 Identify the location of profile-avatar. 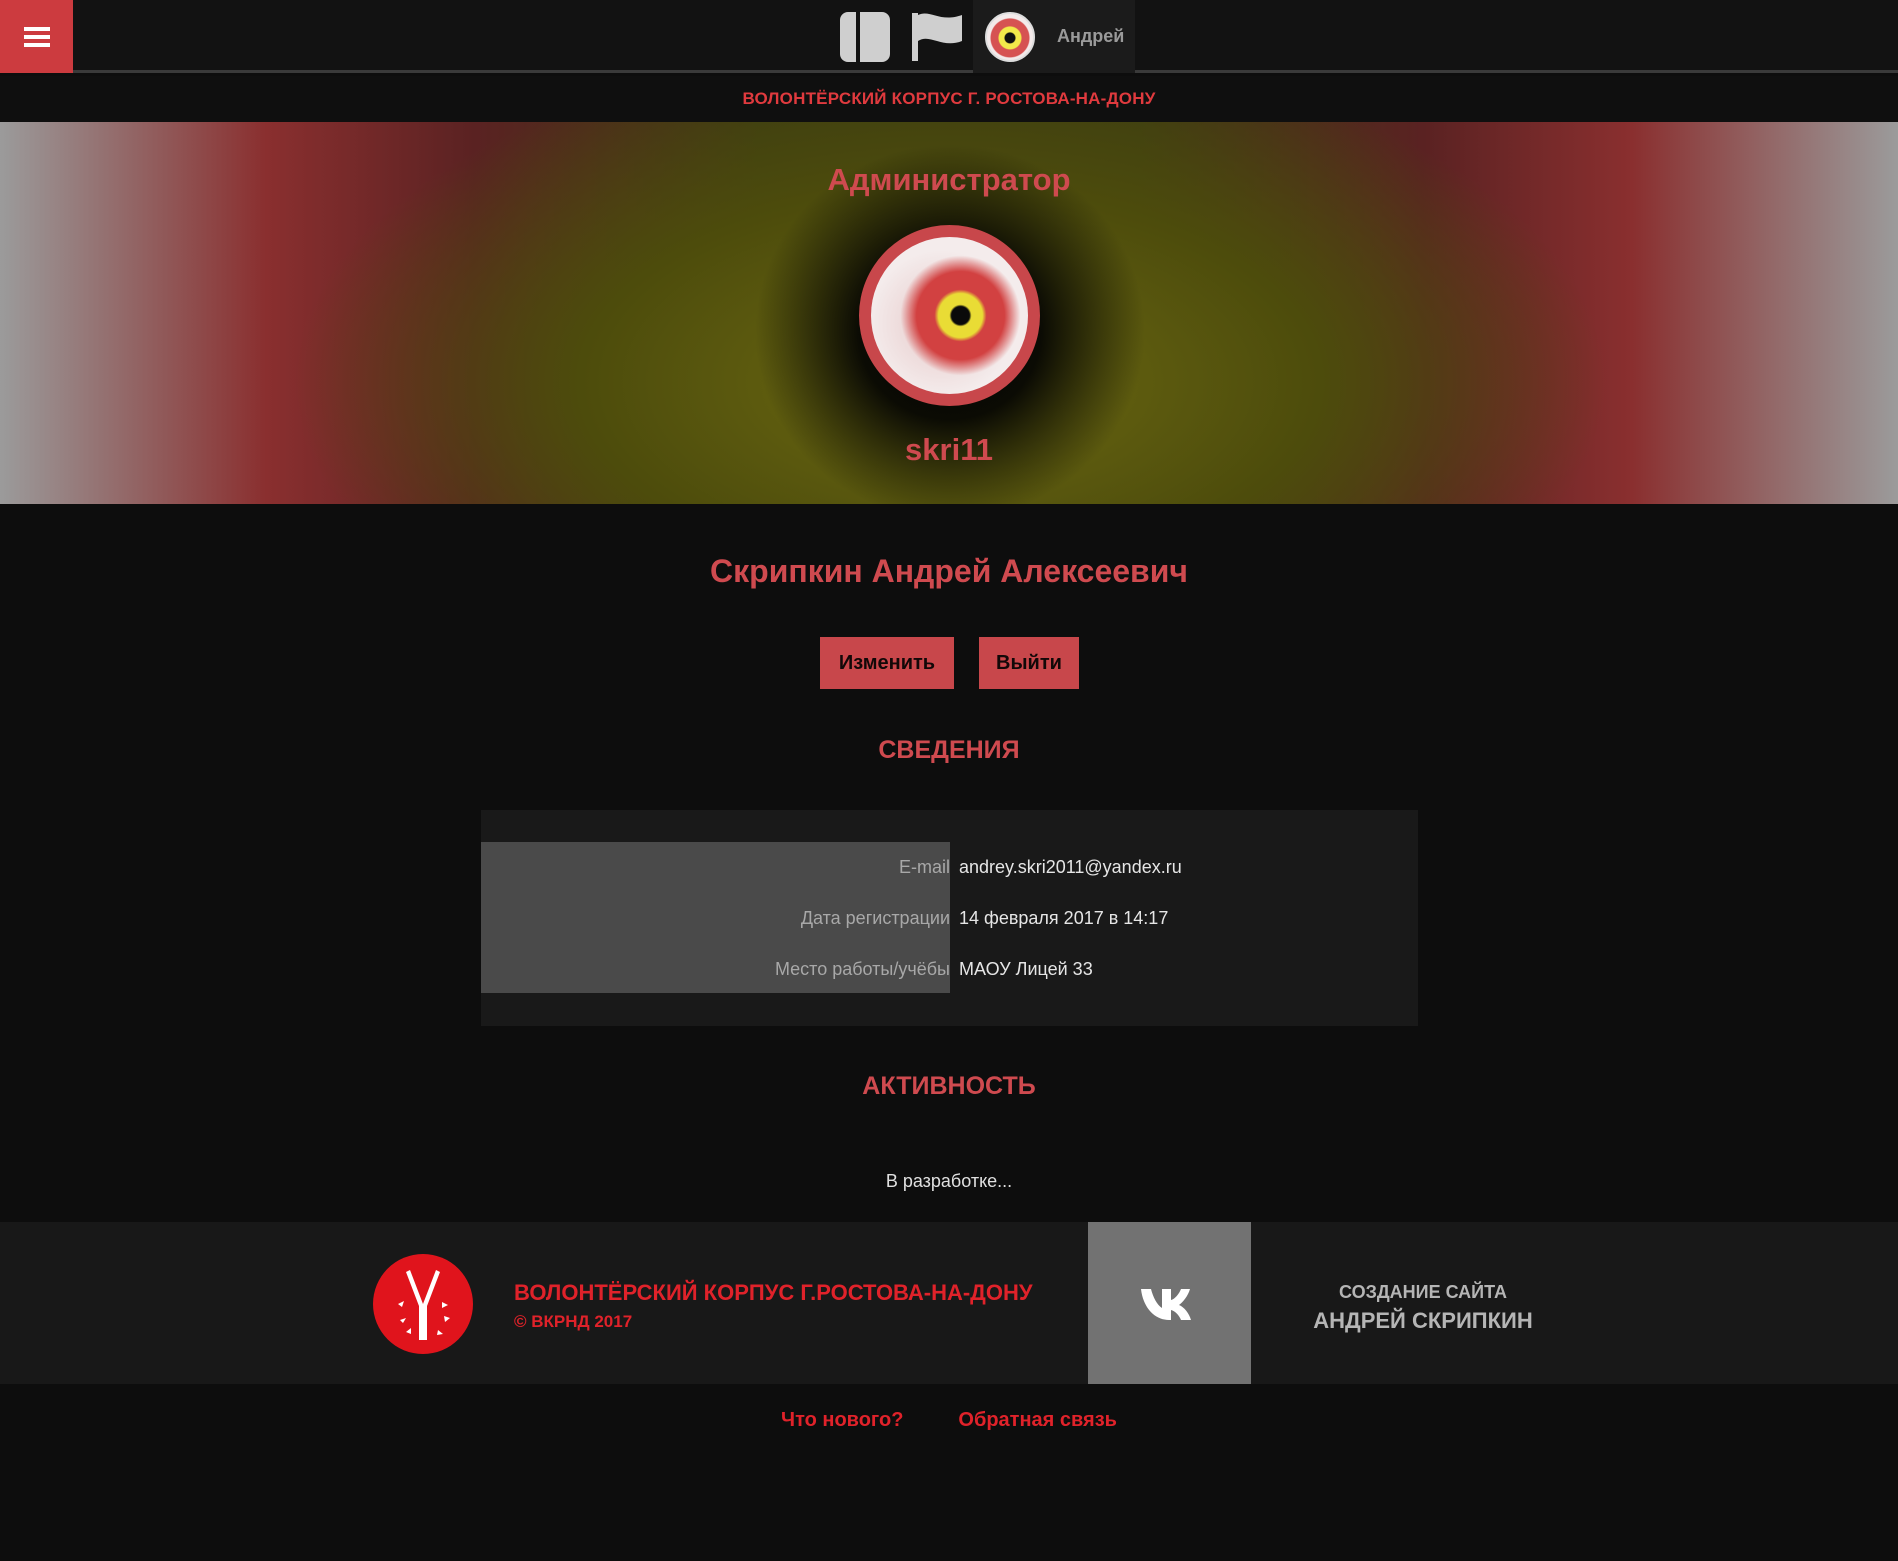
(949, 315).